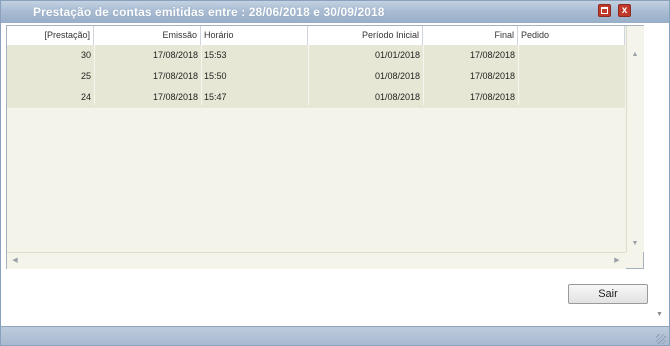  Describe the element at coordinates (635, 55) in the screenshot. I see `scroll-up-icon: ▲` at that location.